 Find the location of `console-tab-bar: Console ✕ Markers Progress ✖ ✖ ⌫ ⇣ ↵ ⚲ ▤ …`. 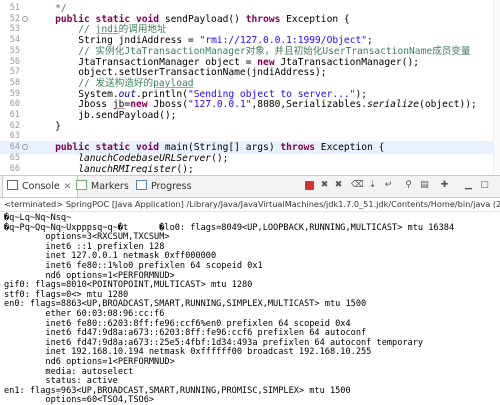

console-tab-bar: Console ✕ Markers Progress ✖ ✖ ⌫ ⇣ ↵ ⚲ ▤ … is located at coordinates (250, 186).